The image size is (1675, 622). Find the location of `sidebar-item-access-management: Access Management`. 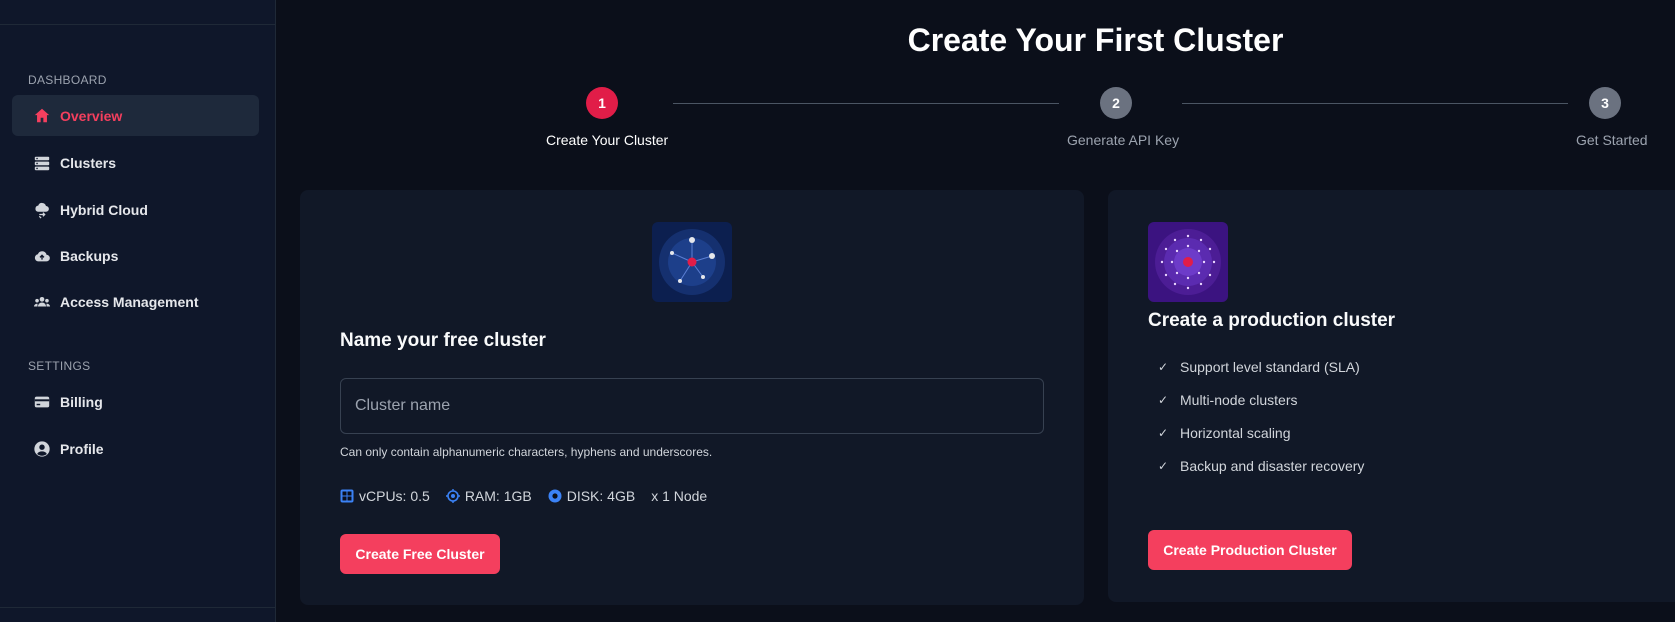

sidebar-item-access-management: Access Management is located at coordinates (135, 301).